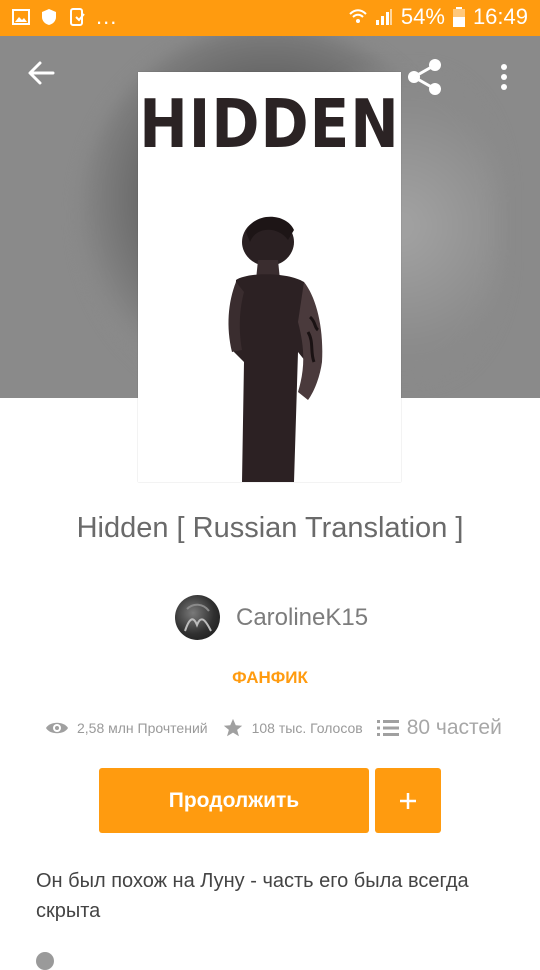  What do you see at coordinates (383, 17) in the screenshot?
I see `signal-icon` at bounding box center [383, 17].